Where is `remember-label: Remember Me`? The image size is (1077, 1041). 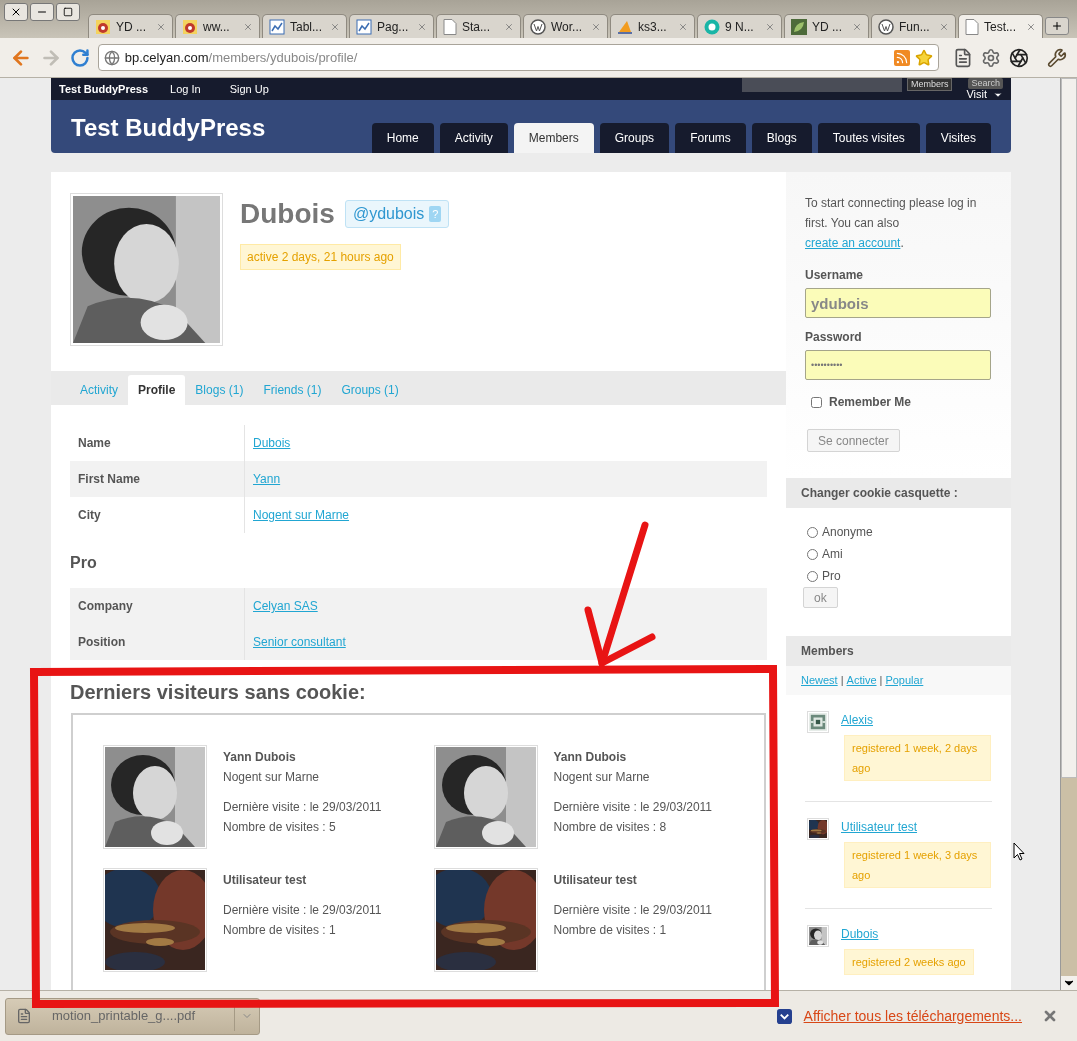
remember-label: Remember Me is located at coordinates (870, 402).